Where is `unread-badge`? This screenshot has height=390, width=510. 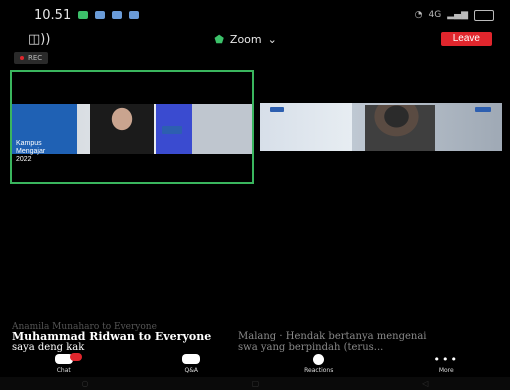 unread-badge is located at coordinates (75, 357).